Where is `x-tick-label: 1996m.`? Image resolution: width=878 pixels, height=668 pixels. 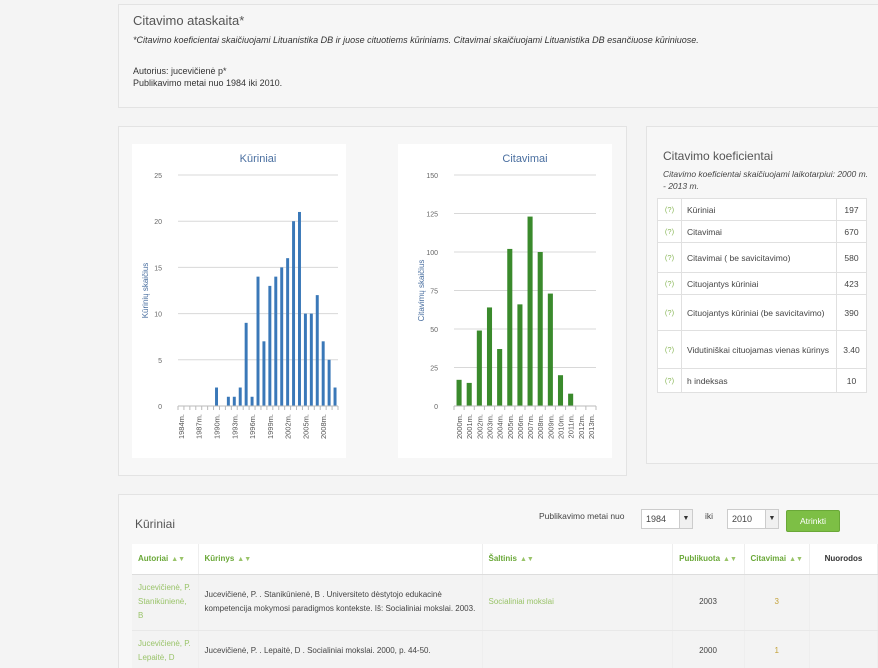 x-tick-label: 1996m. is located at coordinates (252, 426).